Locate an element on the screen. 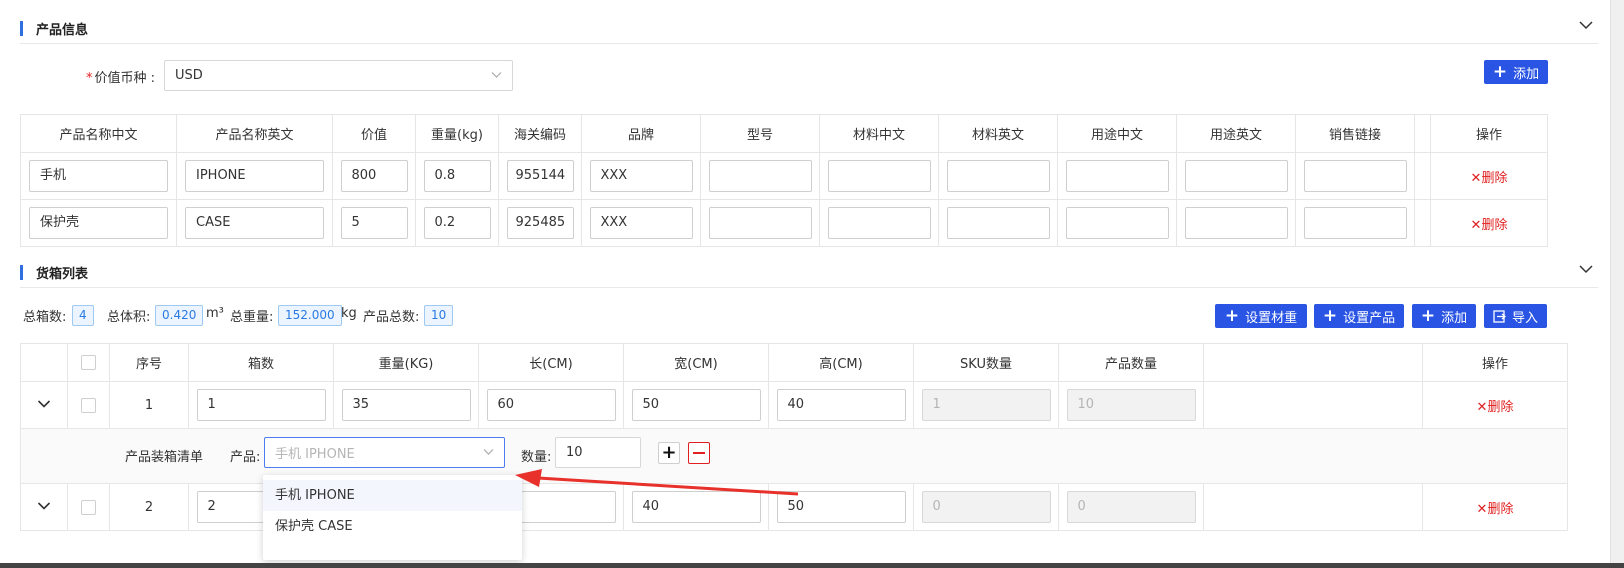 This screenshot has height=568, width=1624. packing-list-label: 产品装箱清单 is located at coordinates (164, 457).